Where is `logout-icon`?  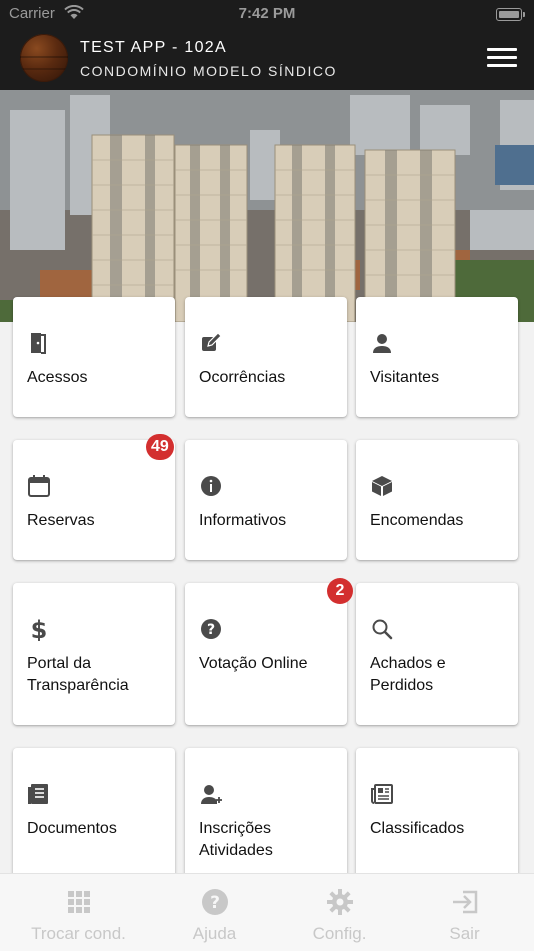 logout-icon is located at coordinates (464, 902).